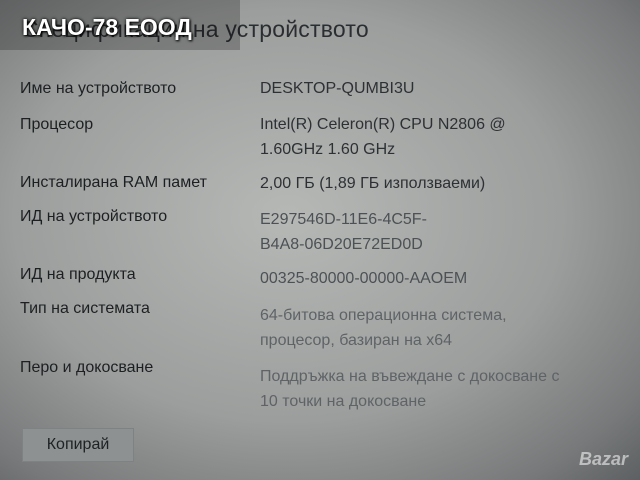 Image resolution: width=640 pixels, height=480 pixels. What do you see at coordinates (78, 445) in the screenshot?
I see `copy-button: Копирай` at bounding box center [78, 445].